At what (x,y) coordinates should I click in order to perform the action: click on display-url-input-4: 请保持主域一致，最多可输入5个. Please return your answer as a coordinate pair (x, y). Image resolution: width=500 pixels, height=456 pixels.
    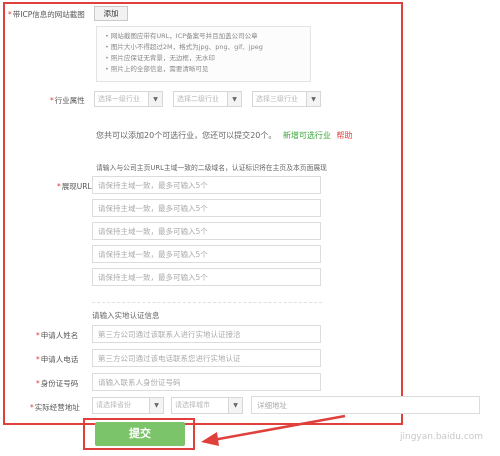
    Looking at the image, I should click on (206, 254).